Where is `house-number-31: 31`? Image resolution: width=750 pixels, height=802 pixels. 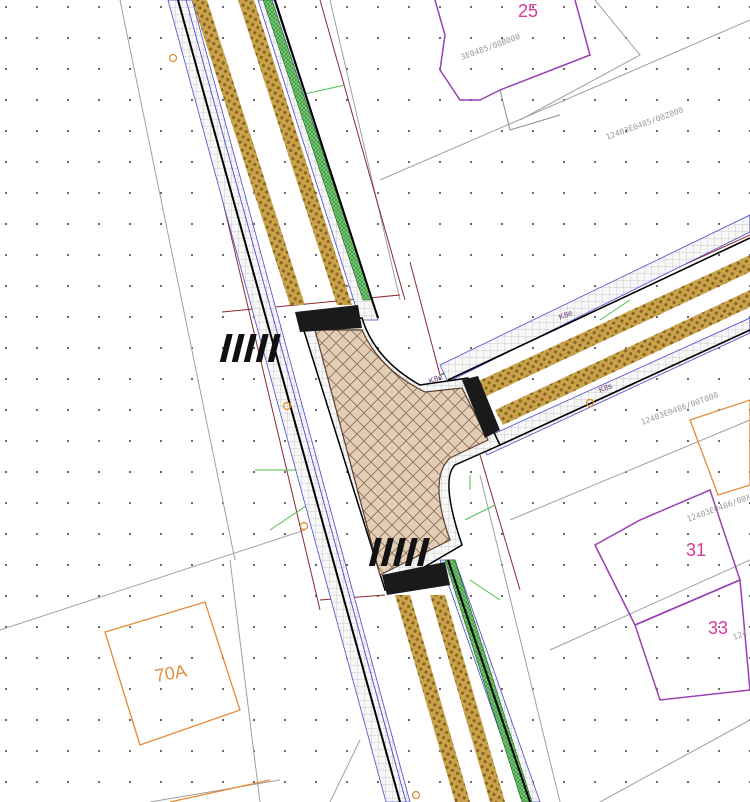
house-number-31: 31 is located at coordinates (696, 550).